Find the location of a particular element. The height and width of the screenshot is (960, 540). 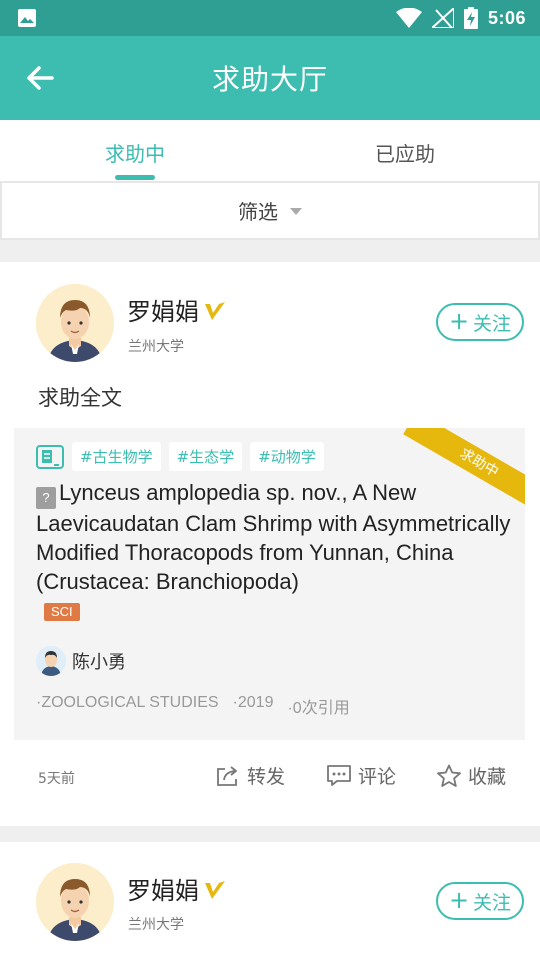

author-name: 陈小勇 is located at coordinates (99, 662).